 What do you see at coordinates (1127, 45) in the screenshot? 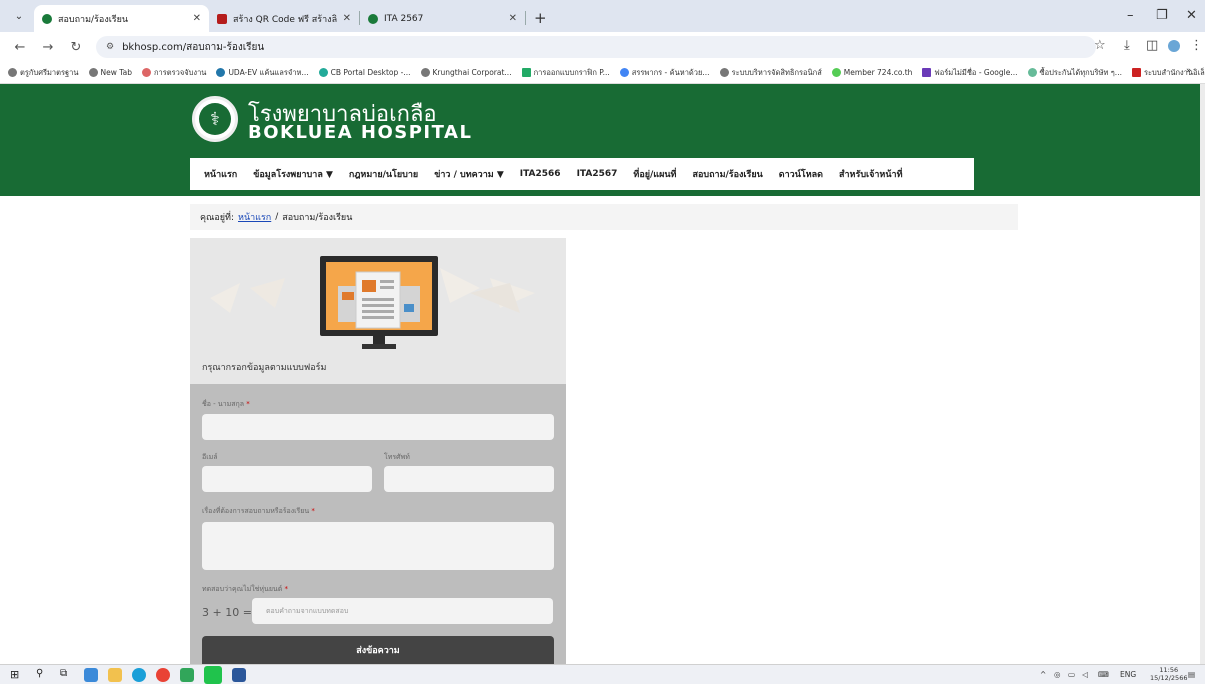
I see `download-icon: ⤓` at bounding box center [1127, 45].